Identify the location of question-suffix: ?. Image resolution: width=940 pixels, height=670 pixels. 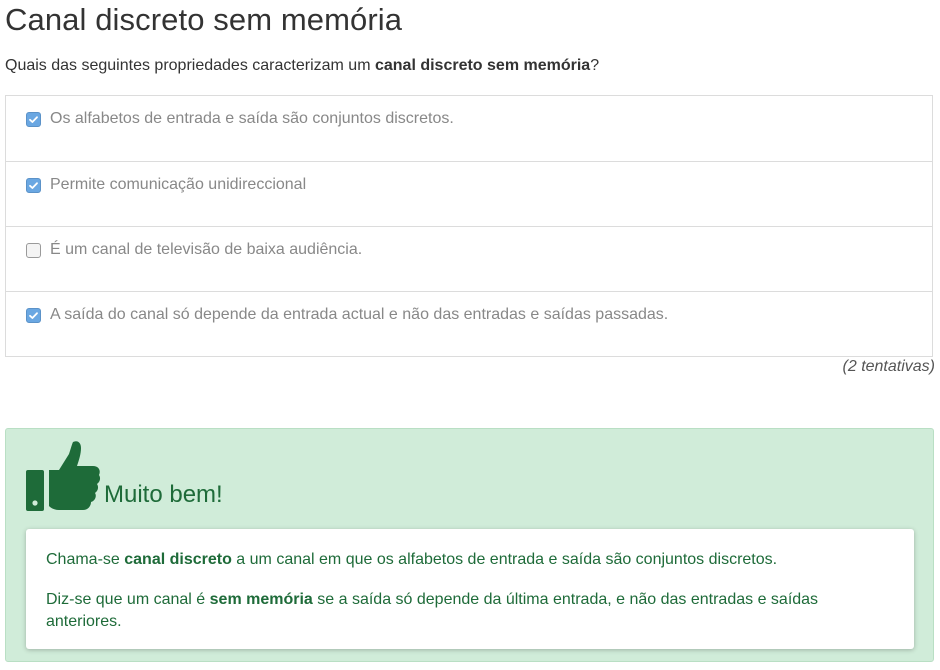
(595, 65).